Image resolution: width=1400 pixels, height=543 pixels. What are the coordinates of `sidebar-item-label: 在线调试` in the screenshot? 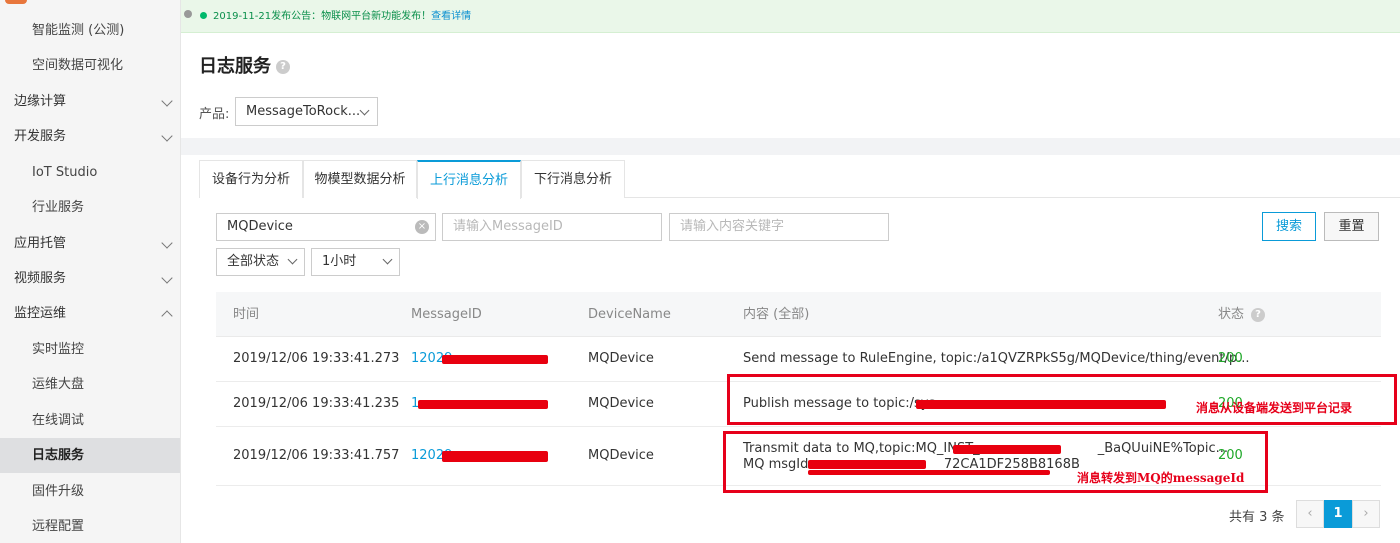 It's located at (58, 420).